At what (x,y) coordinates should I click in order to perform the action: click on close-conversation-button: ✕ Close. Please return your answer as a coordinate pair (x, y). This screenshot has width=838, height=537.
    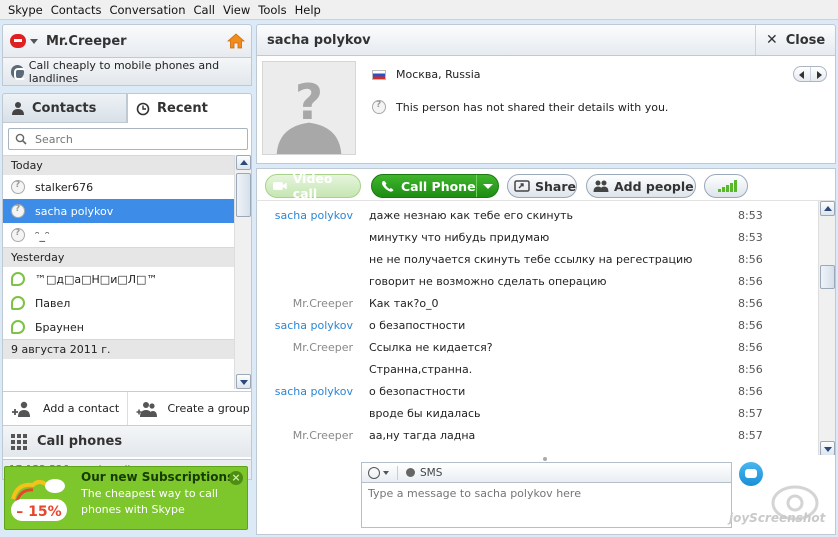
    Looking at the image, I should click on (795, 40).